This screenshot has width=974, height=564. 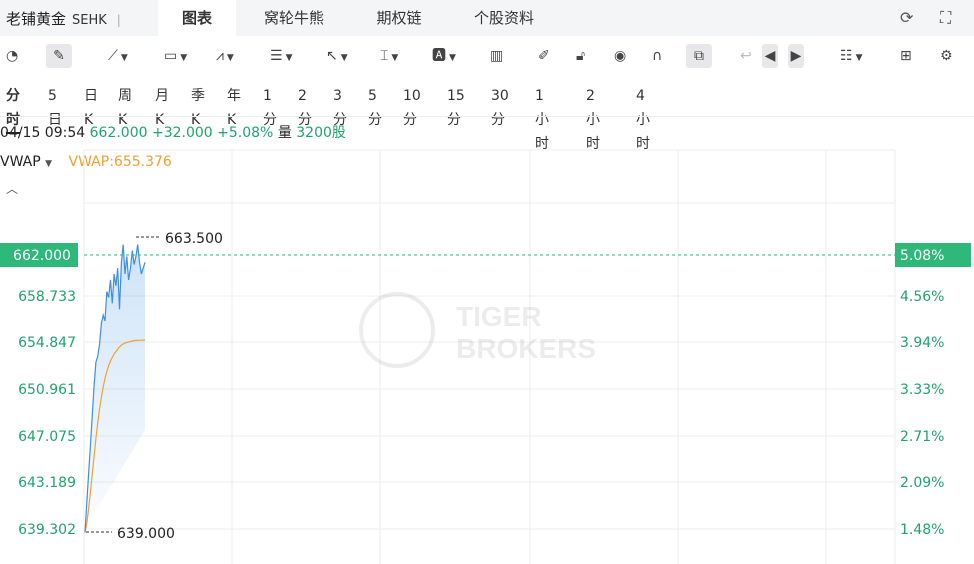 What do you see at coordinates (922, 343) in the screenshot?
I see `right-tick: 3.94%` at bounding box center [922, 343].